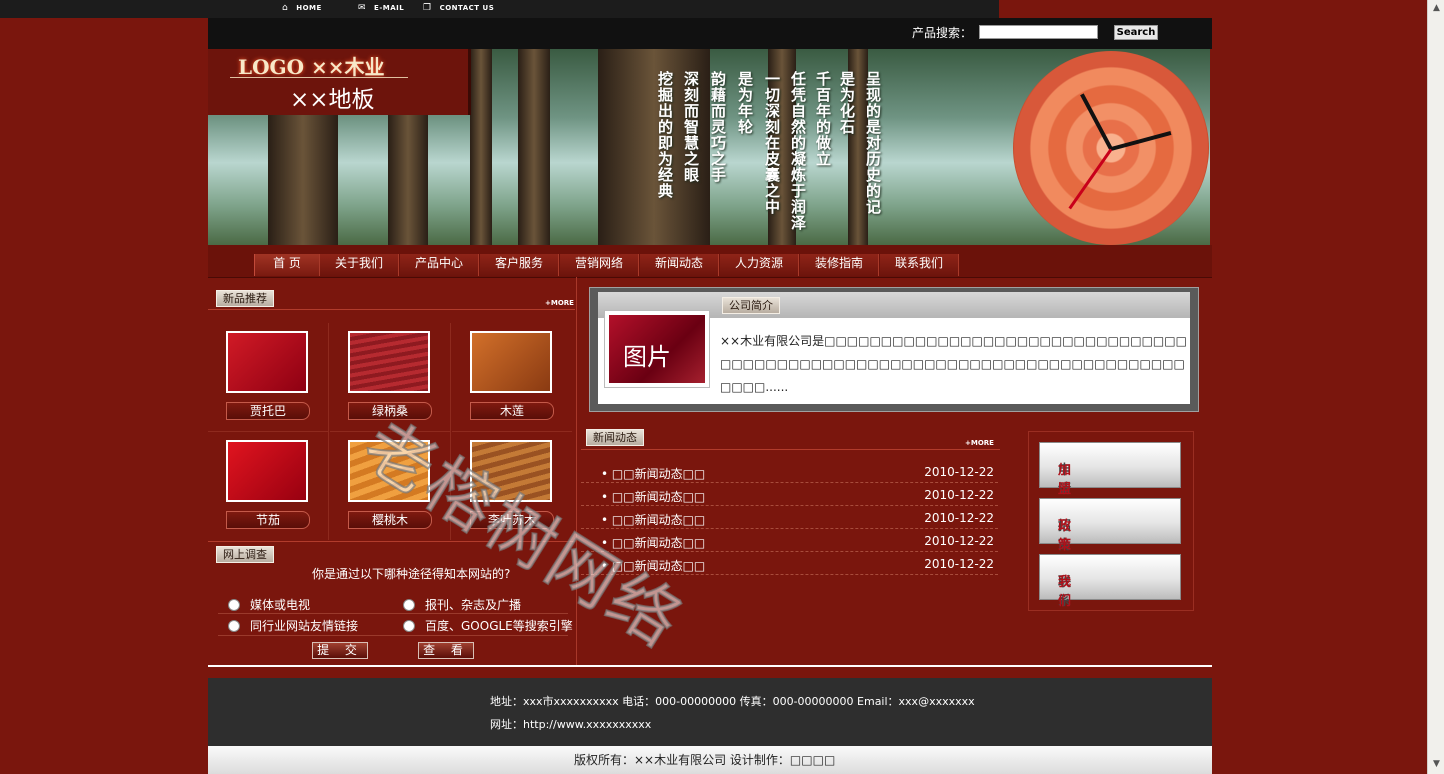  I want to click on footer-separator, so click(710, 666).